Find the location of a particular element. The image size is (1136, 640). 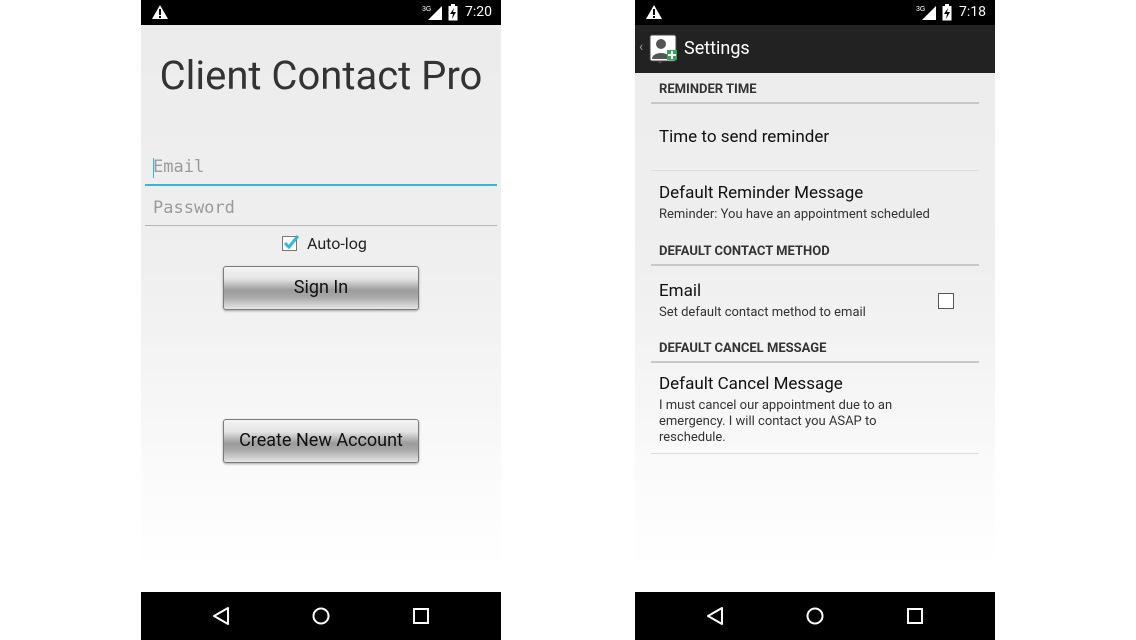

status-bar: 3G 7:18 is located at coordinates (815, 12).